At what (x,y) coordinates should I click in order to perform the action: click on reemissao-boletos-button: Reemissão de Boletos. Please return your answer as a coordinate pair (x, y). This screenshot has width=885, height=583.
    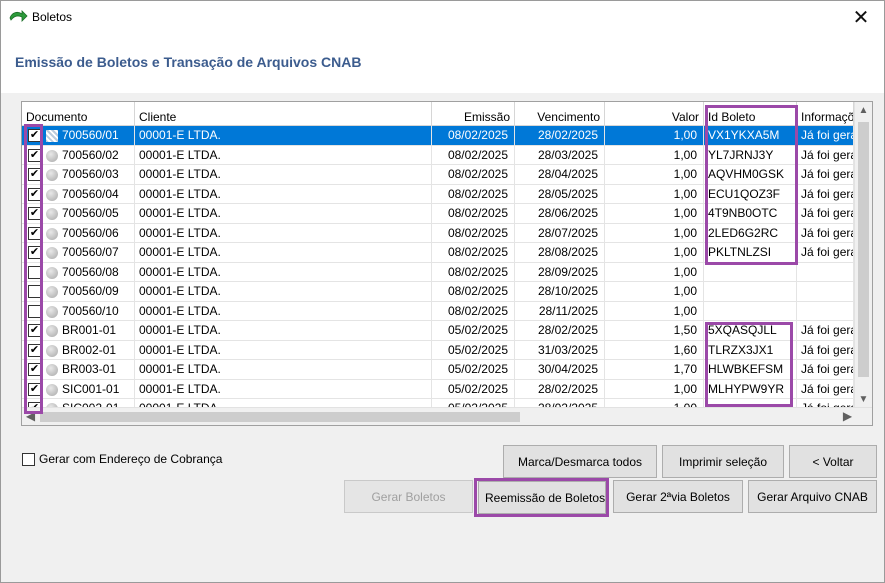
    Looking at the image, I should click on (542, 497).